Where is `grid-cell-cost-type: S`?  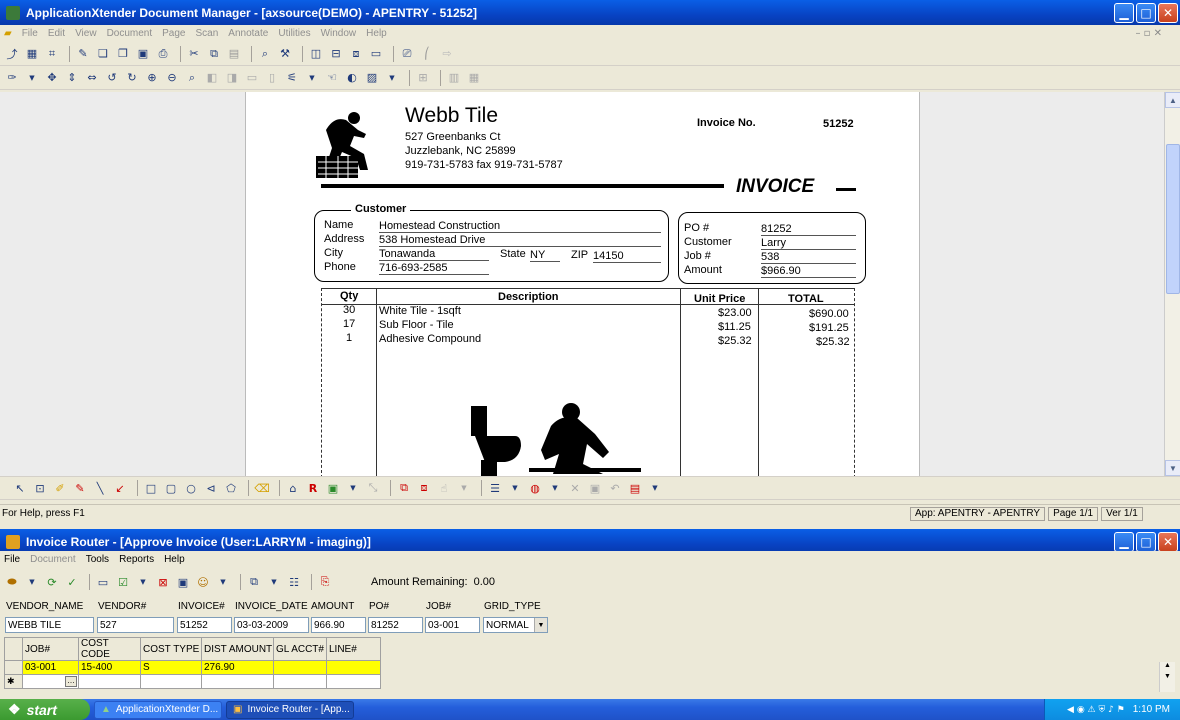
grid-cell-cost-type: S is located at coordinates (171, 667).